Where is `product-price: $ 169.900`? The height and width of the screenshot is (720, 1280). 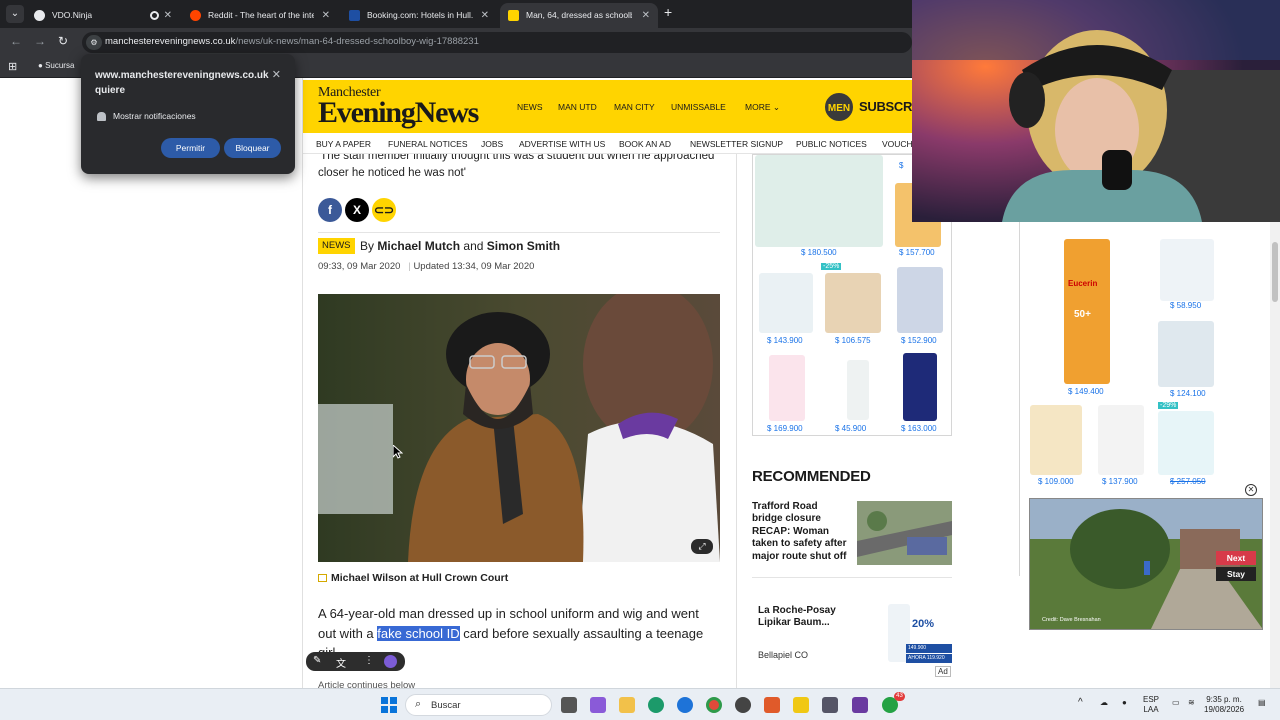
product-price: $ 169.900 is located at coordinates (785, 428).